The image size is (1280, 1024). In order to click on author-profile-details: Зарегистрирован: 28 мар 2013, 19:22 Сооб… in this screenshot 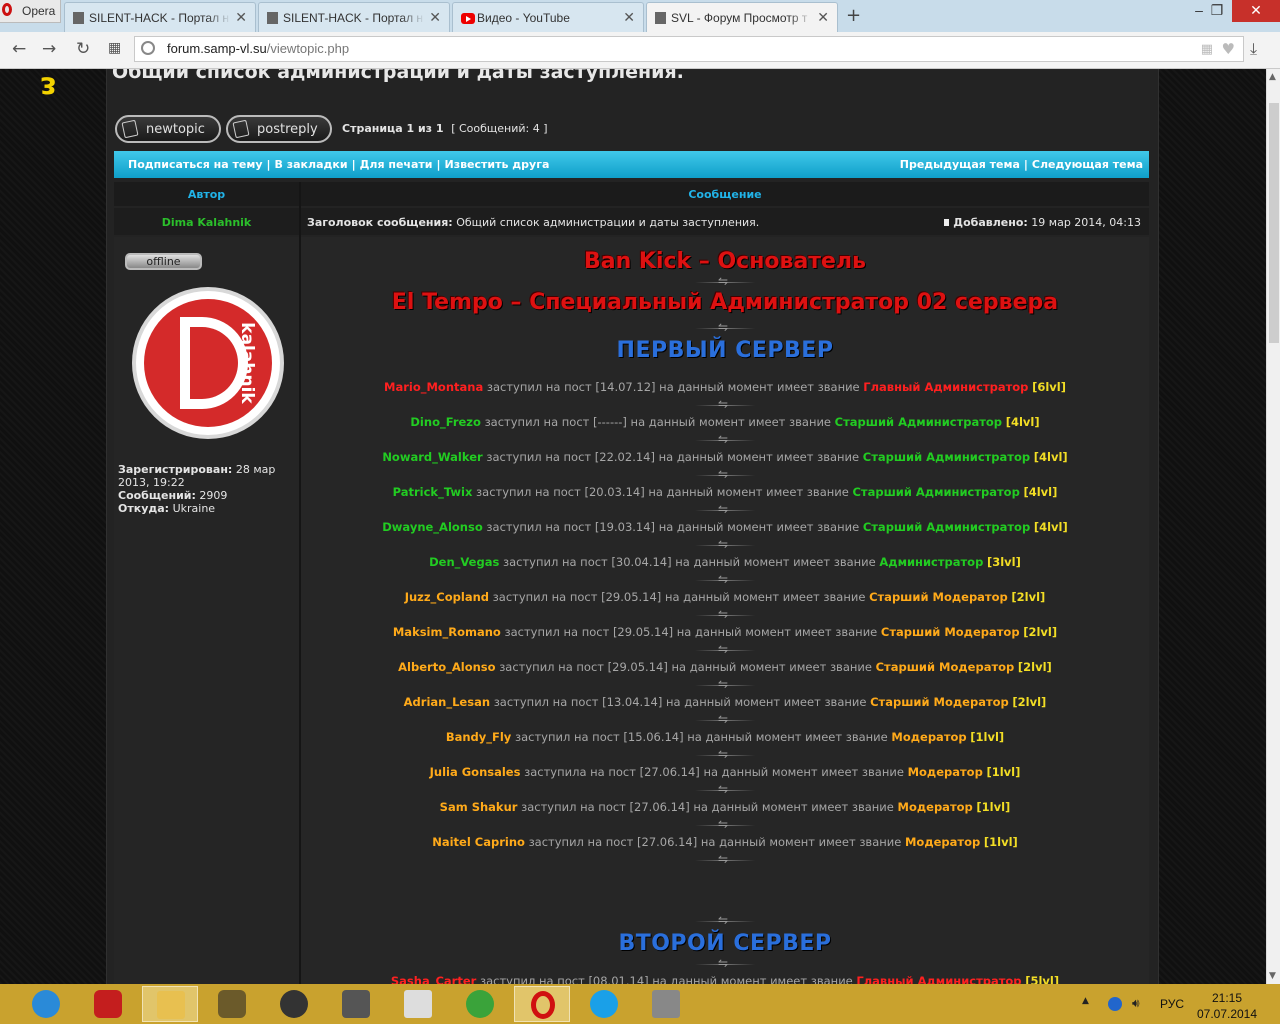, I will do `click(208, 489)`.